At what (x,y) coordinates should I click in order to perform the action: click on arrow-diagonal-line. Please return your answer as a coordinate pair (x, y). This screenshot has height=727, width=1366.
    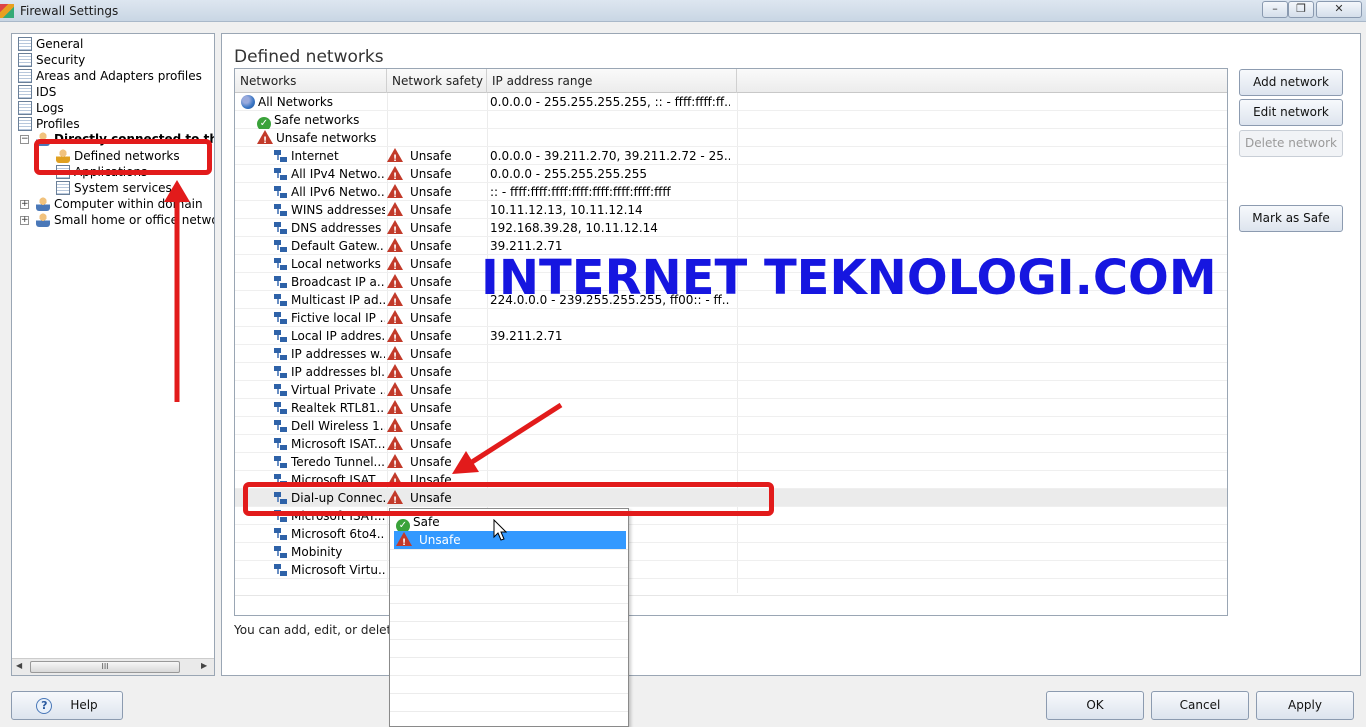
    Looking at the image, I should click on (516, 433).